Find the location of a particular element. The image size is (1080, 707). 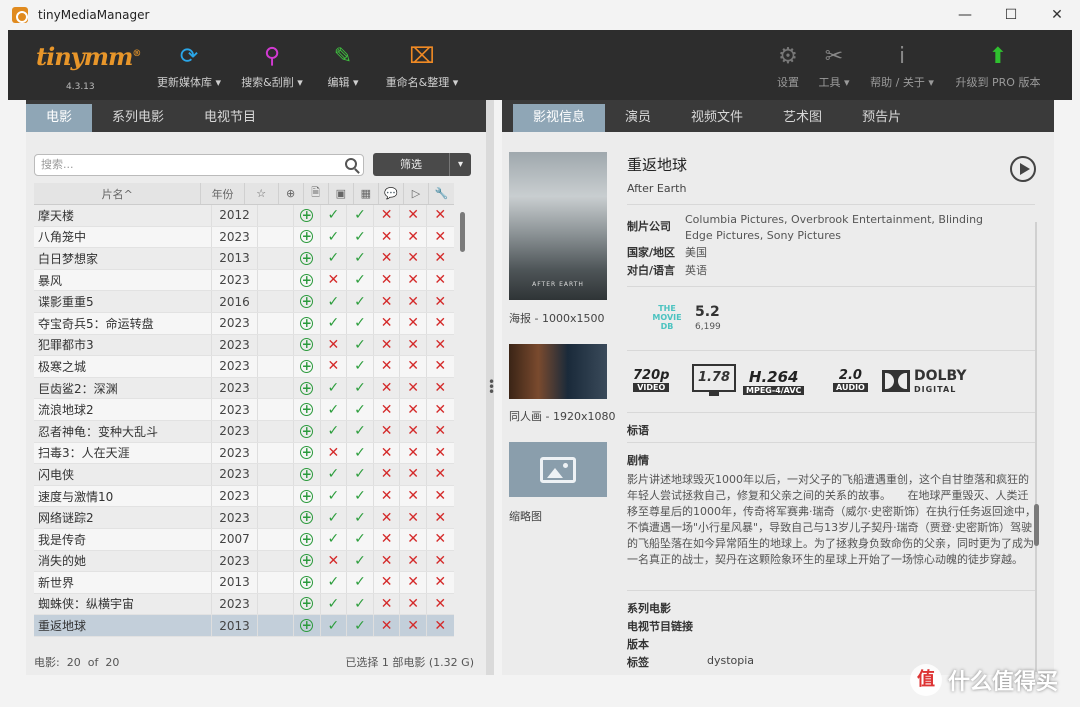

image-icon: ▣ is located at coordinates (341, 193).